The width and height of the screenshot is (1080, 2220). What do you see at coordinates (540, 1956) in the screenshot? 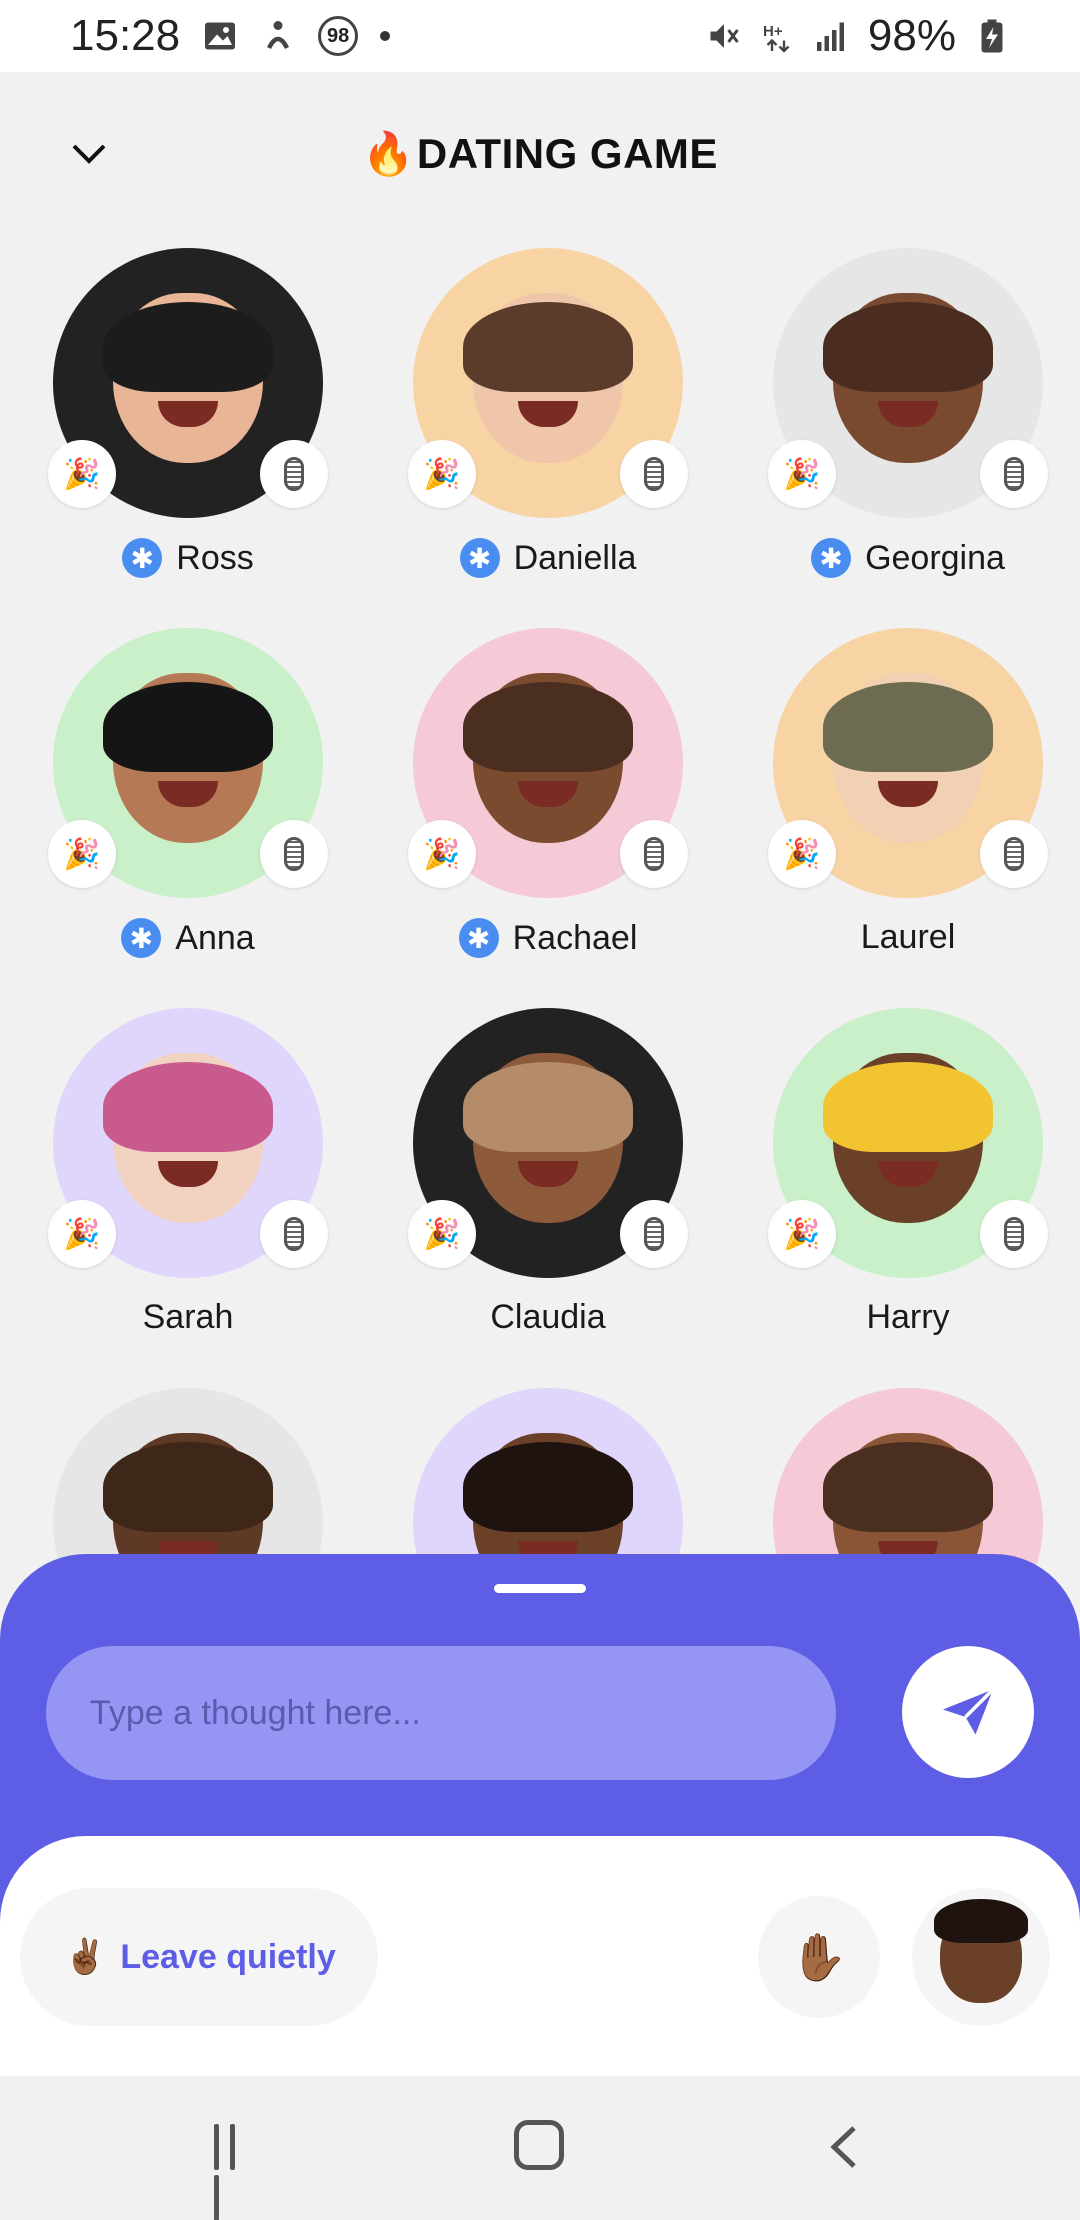
I see `actions-bar: ✌🏾 Leave quietly ✋🏾` at bounding box center [540, 1956].